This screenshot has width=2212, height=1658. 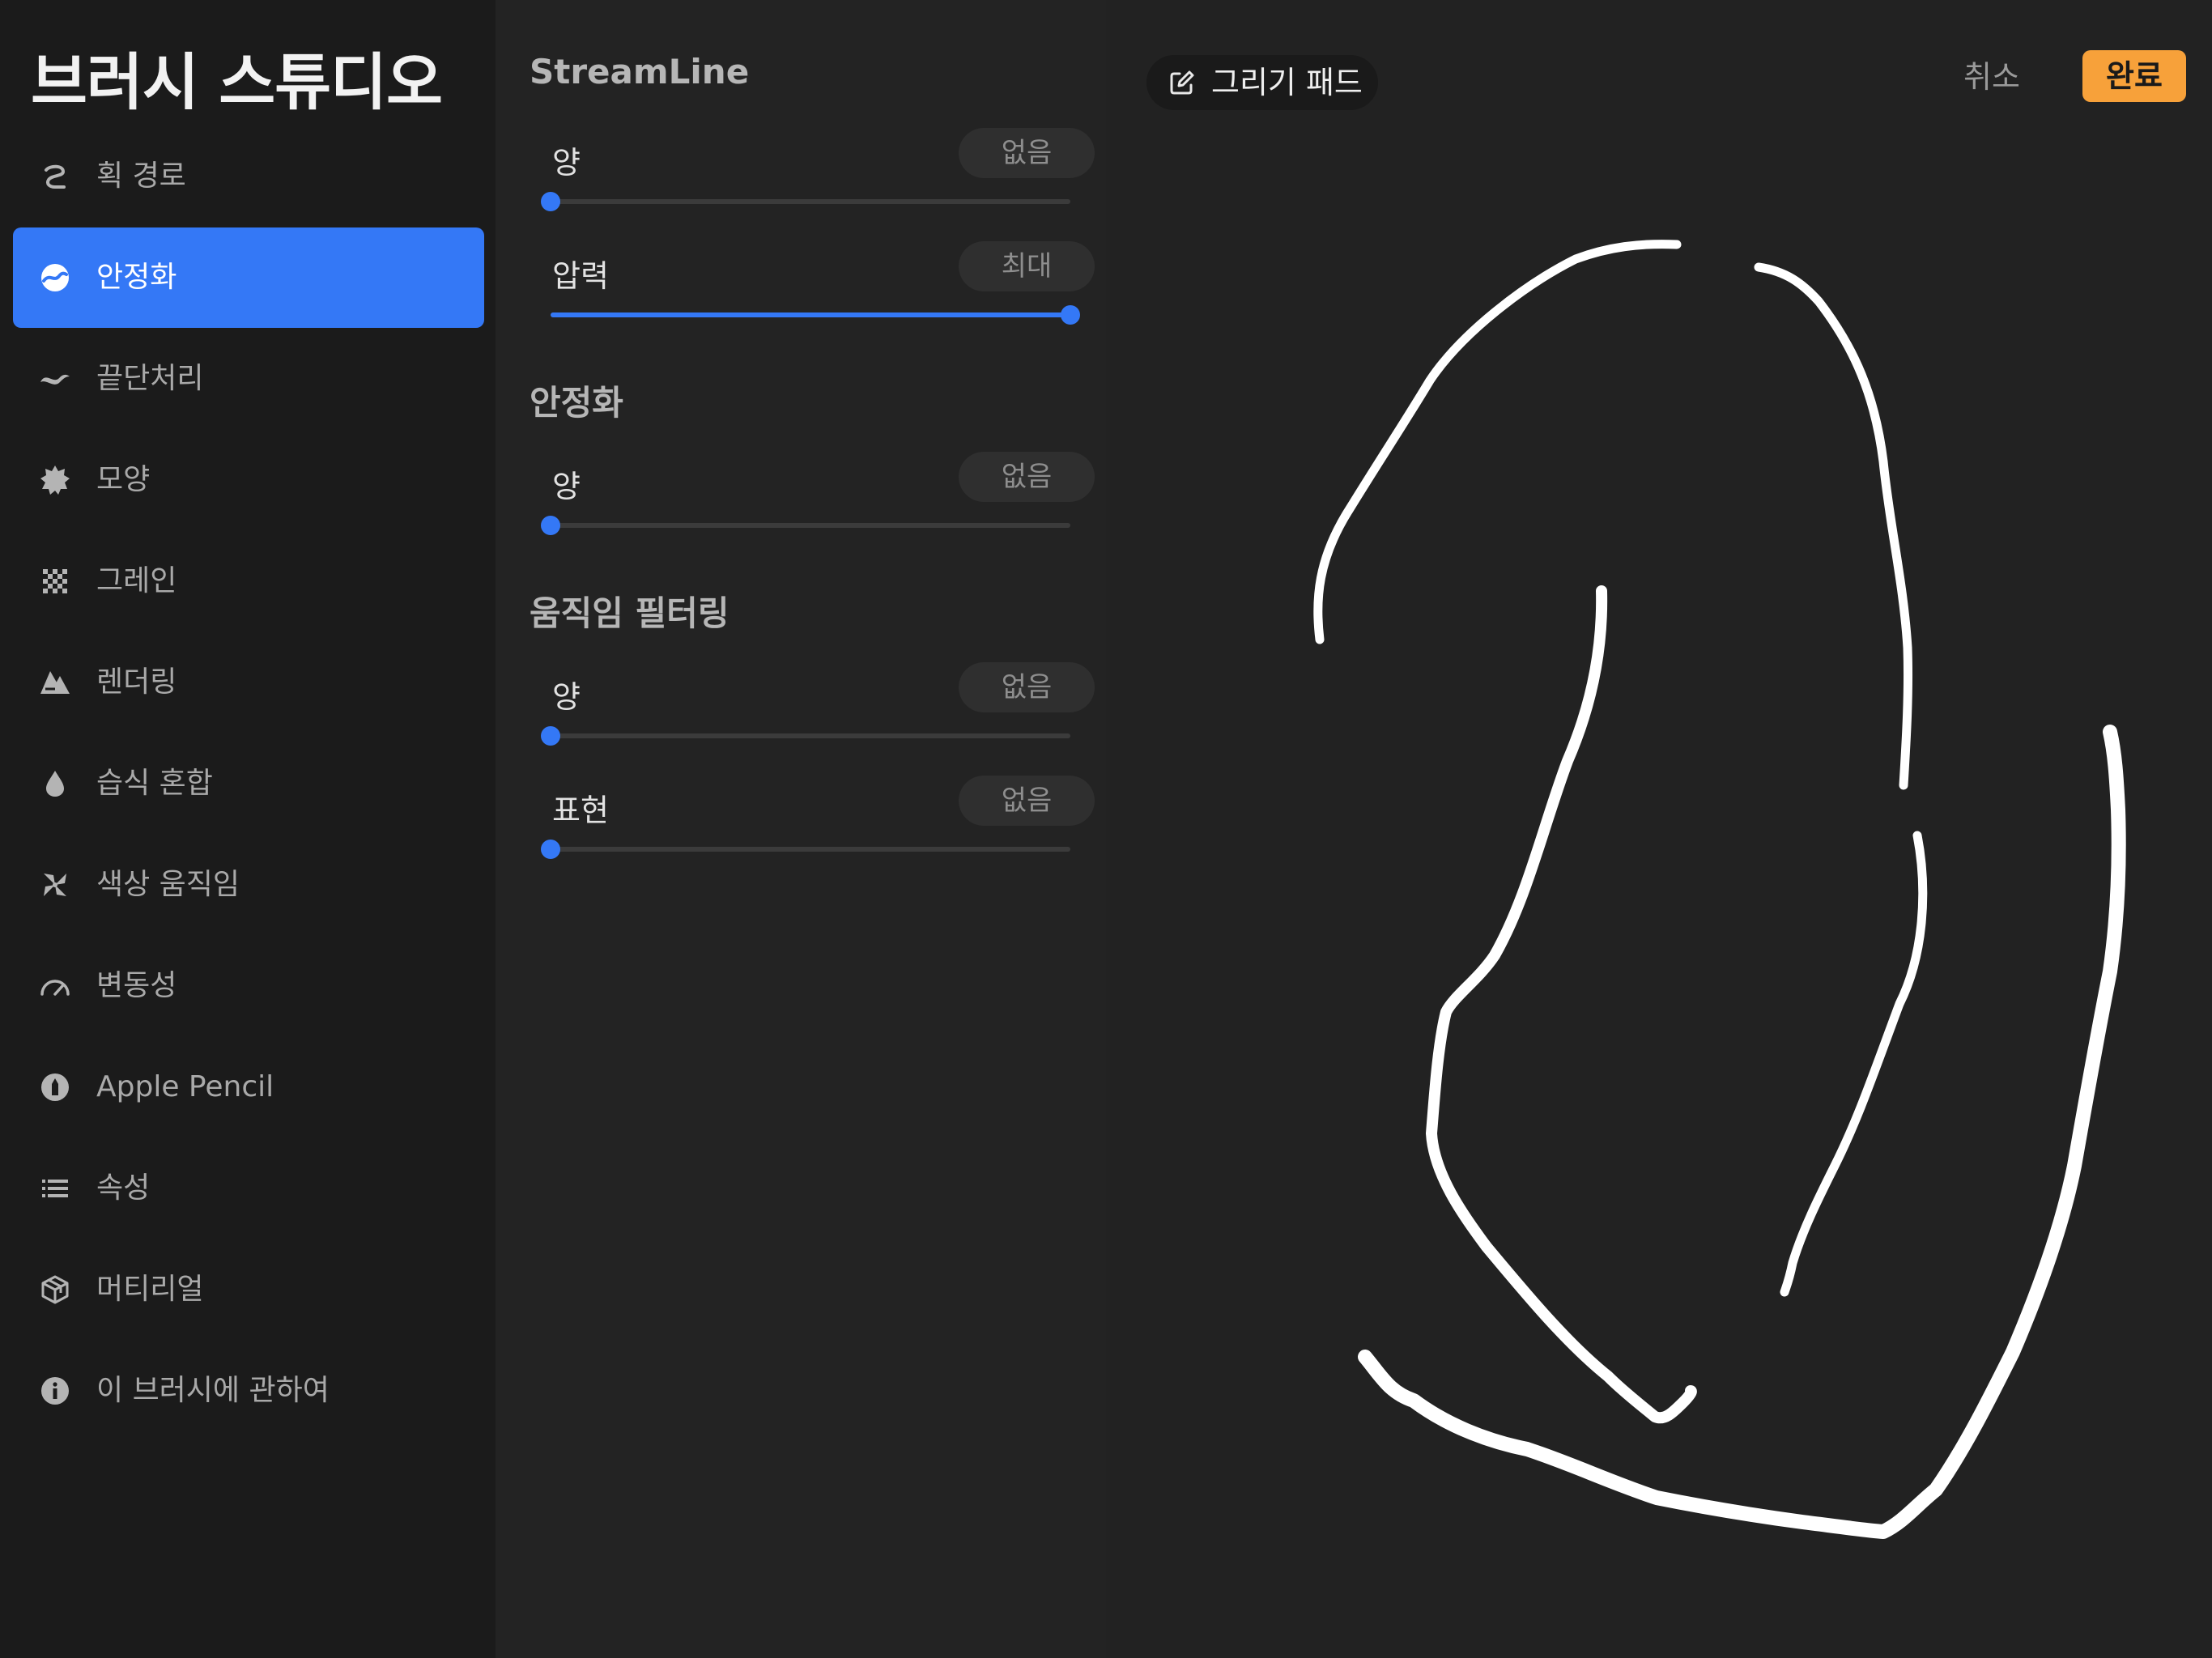 What do you see at coordinates (137, 682) in the screenshot?
I see `sidebar-item-label: 렌더링` at bounding box center [137, 682].